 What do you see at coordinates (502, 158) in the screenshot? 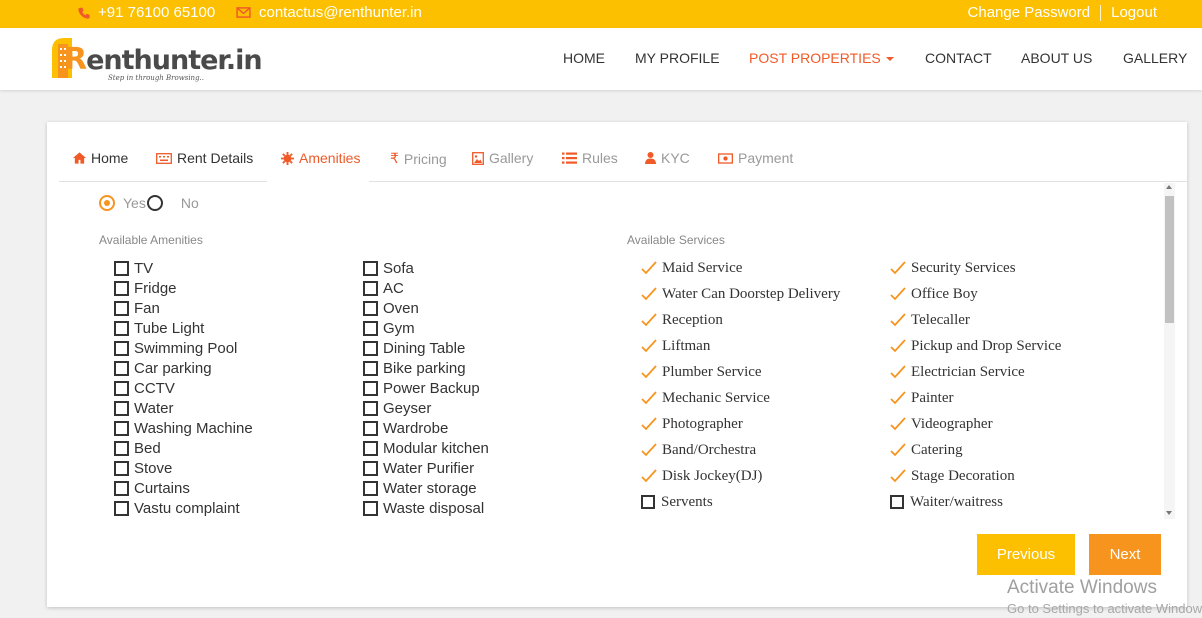
I see `tab-gallery: Gallery` at bounding box center [502, 158].